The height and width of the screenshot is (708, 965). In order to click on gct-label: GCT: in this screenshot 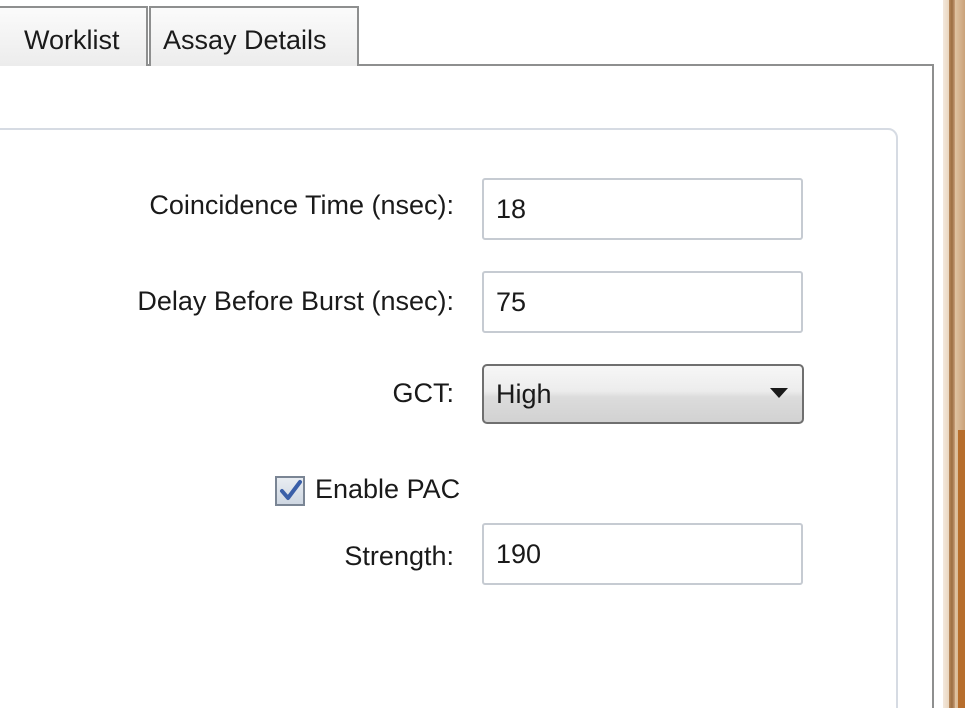, I will do `click(423, 393)`.